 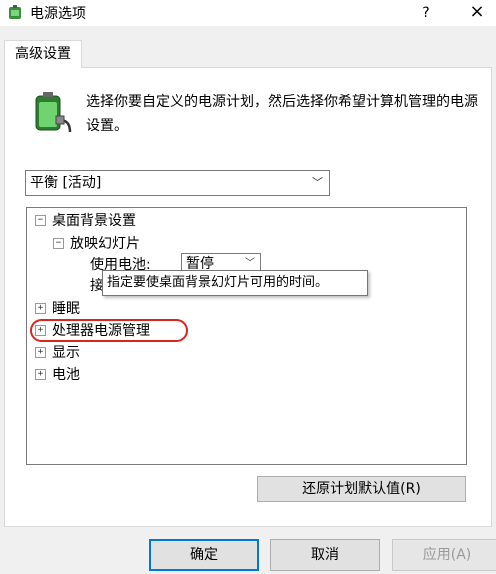 I want to click on battery-plug-icon, so click(x=53, y=112).